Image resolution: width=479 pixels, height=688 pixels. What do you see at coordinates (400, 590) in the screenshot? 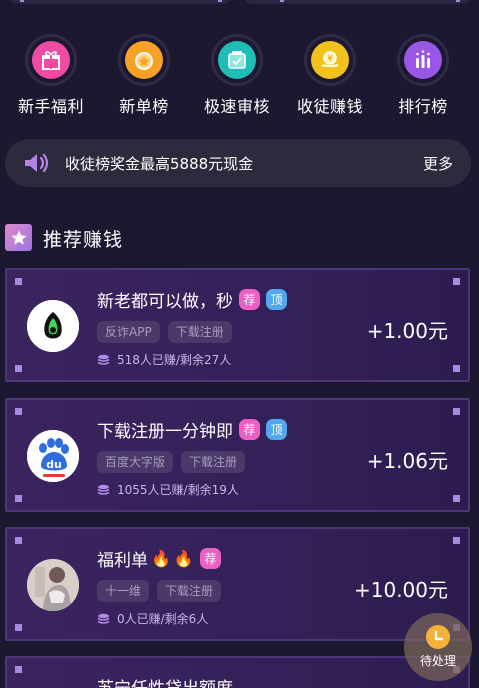
I see `task-reward: +10.00元` at bounding box center [400, 590].